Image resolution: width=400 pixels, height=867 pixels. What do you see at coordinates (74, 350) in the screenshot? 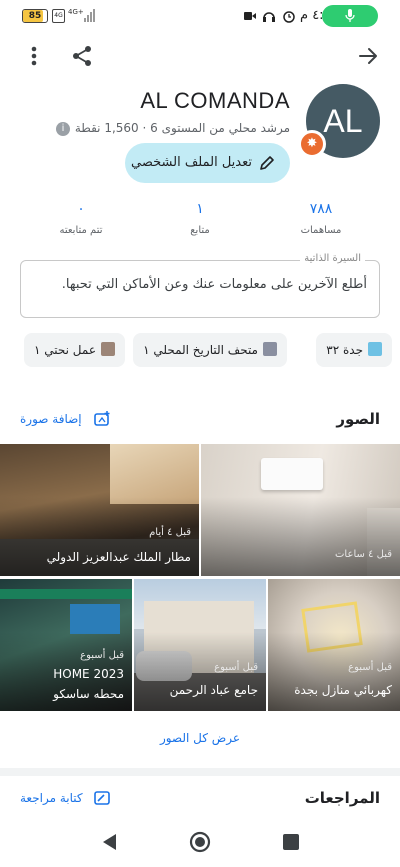
I see `chip-sculpture: عمل نحتي ١` at bounding box center [74, 350].